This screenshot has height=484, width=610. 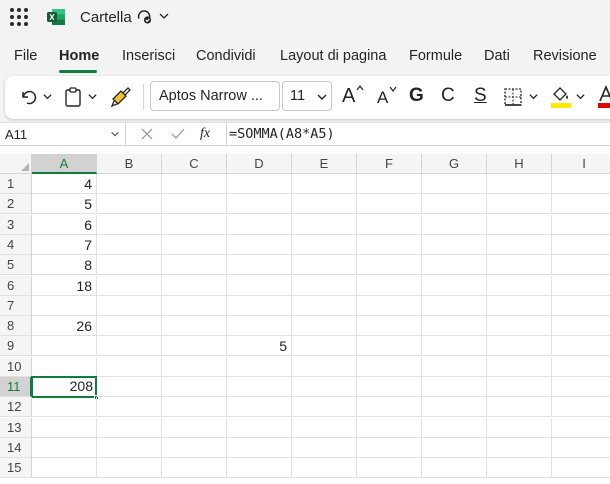 I want to click on cell-f13, so click(x=389, y=427).